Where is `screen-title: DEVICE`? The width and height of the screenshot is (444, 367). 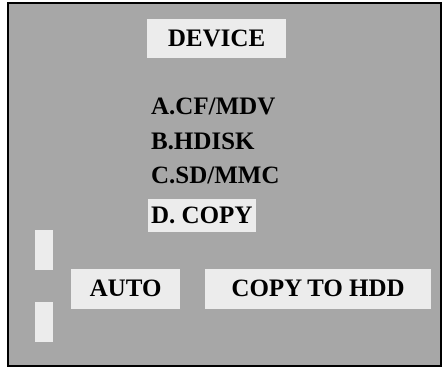 screen-title: DEVICE is located at coordinates (216, 38).